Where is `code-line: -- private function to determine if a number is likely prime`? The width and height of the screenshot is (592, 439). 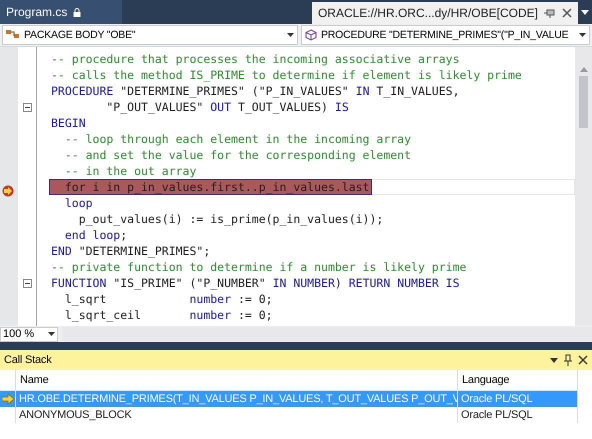
code-line: -- private function to determine if a number is likely prime is located at coordinates (259, 267).